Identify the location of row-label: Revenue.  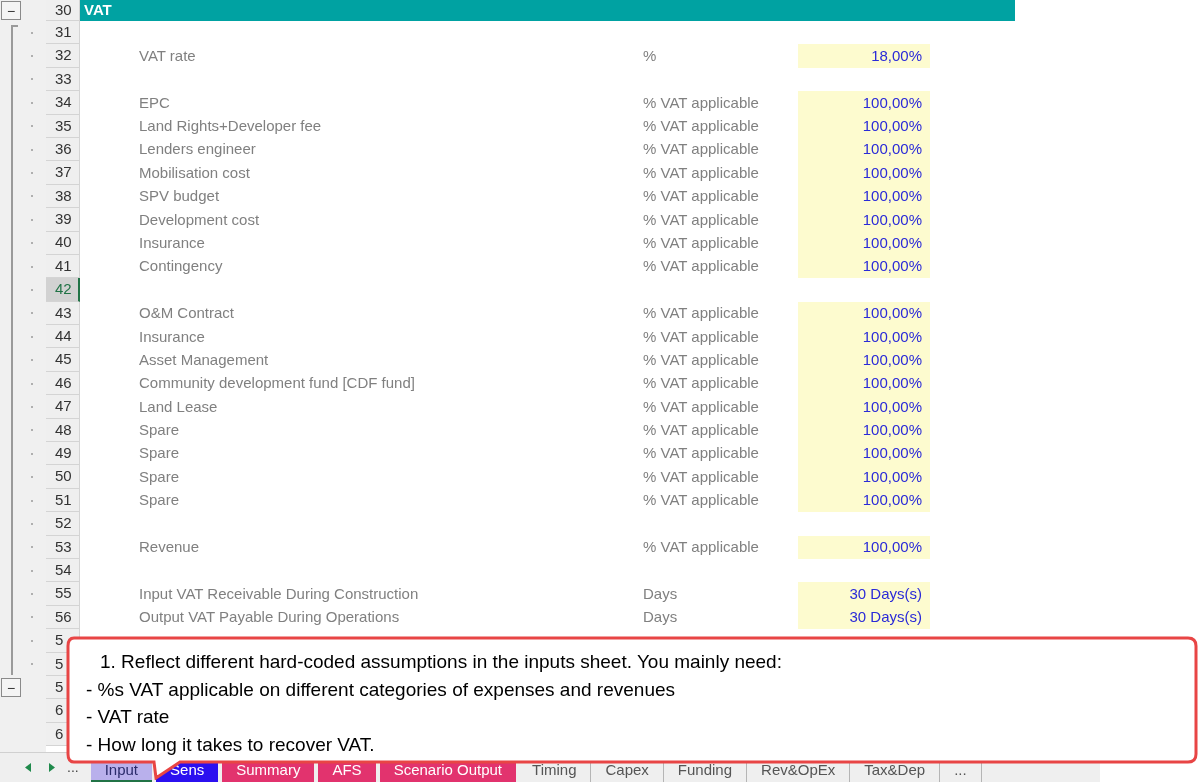
(170, 547).